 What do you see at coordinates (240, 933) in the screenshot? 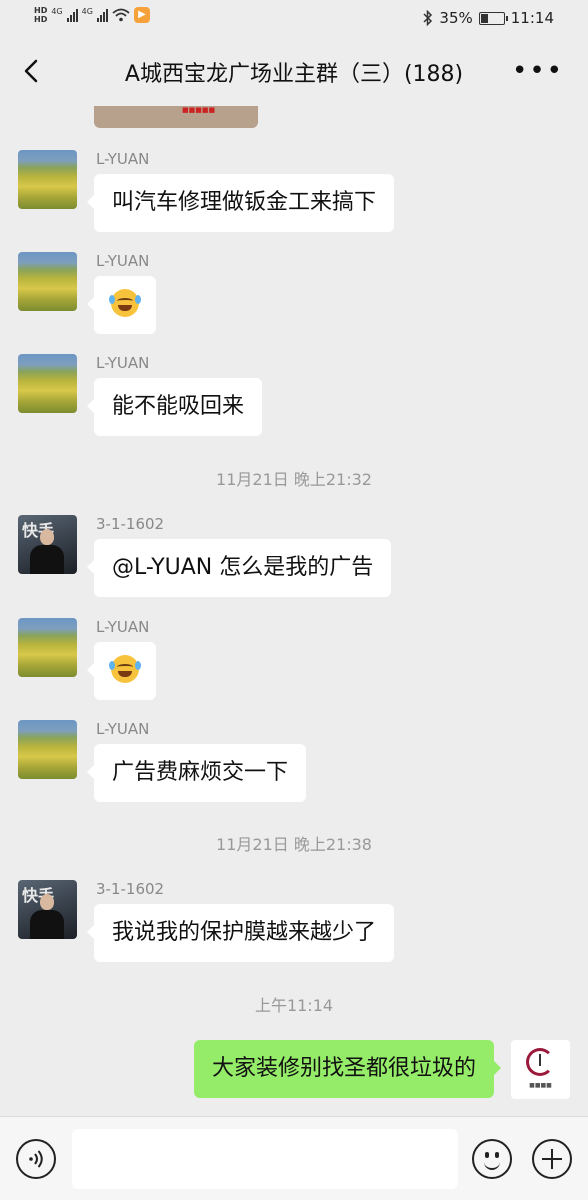
I see `message-bubble: 我说我的保护膜越来越少了` at bounding box center [240, 933].